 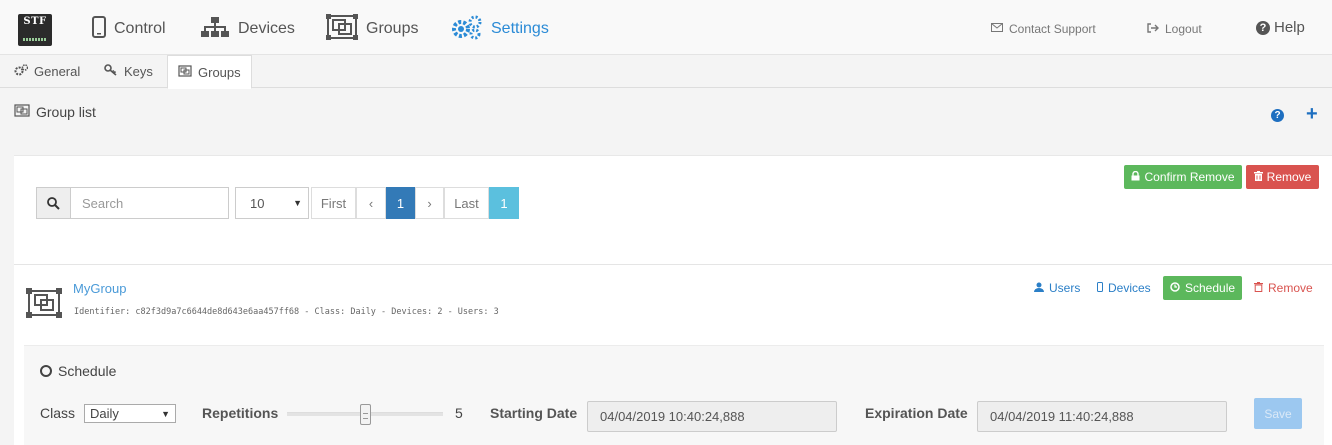 What do you see at coordinates (534, 413) in the screenshot?
I see `starting-date-label: Starting Date` at bounding box center [534, 413].